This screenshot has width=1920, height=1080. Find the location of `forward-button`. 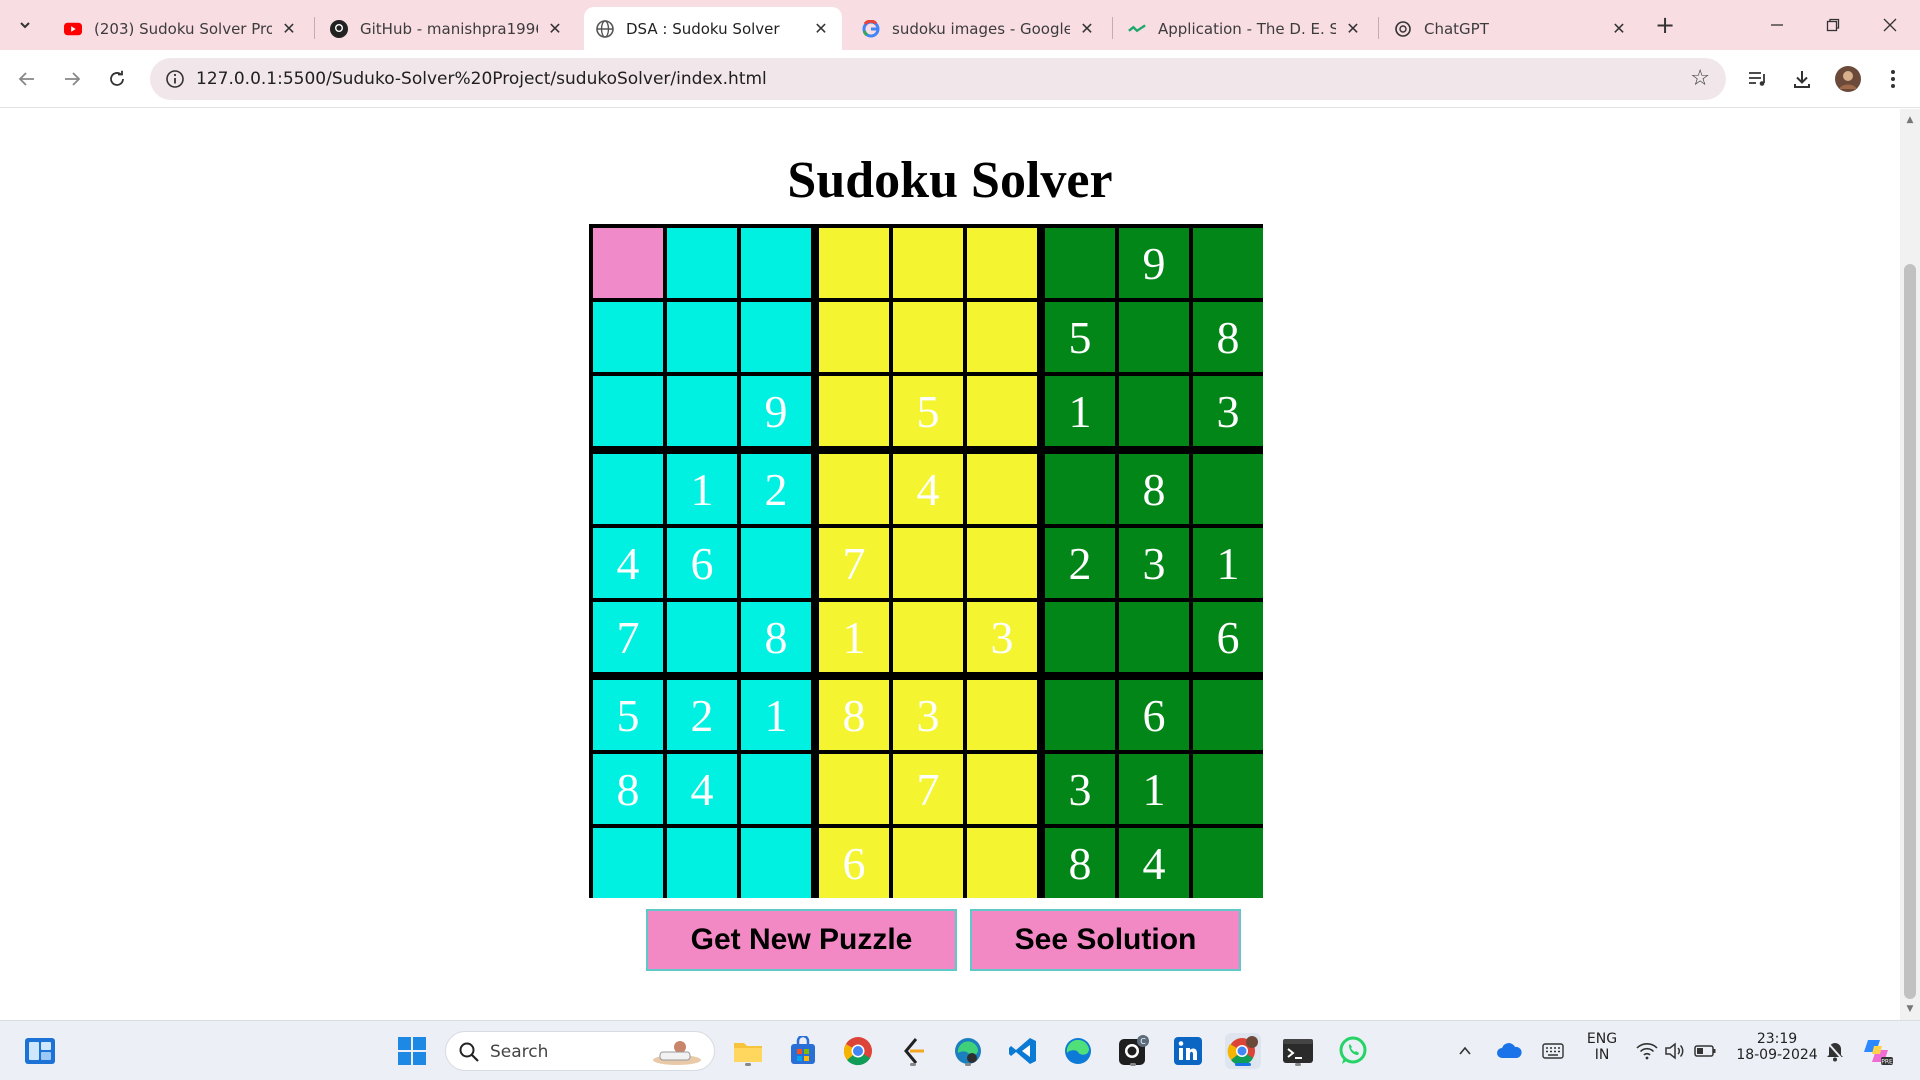

forward-button is located at coordinates (72, 79).